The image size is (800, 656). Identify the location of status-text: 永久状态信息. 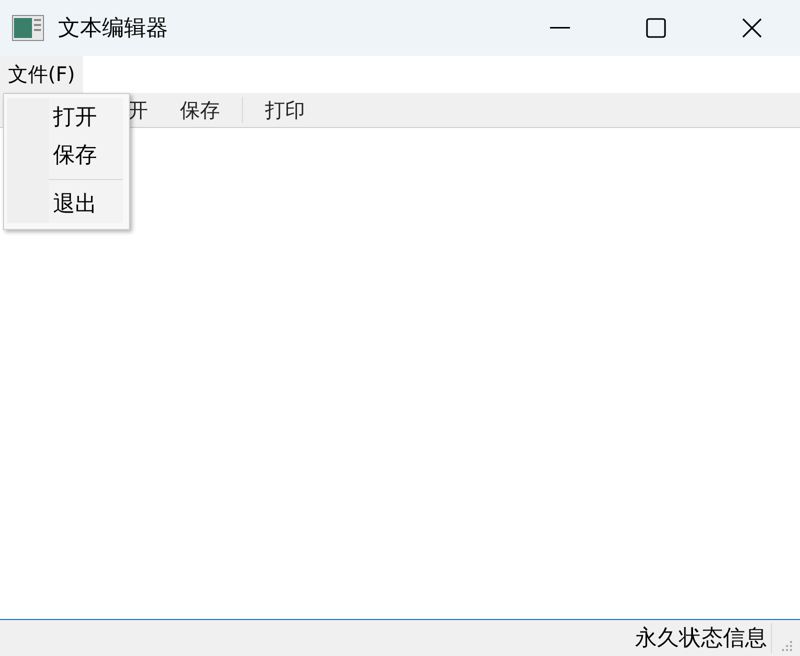
(703, 638).